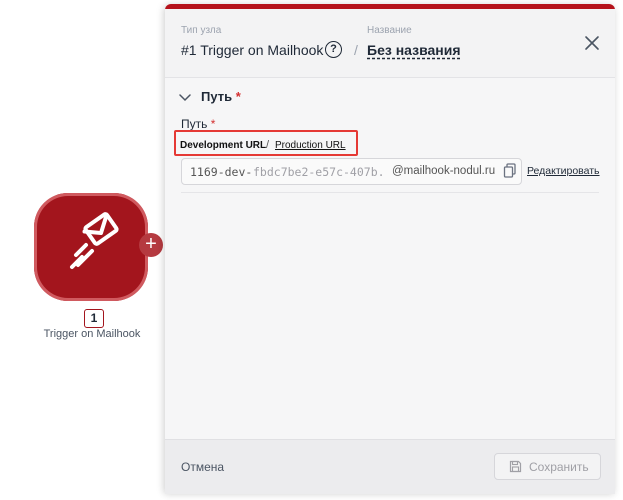 Image resolution: width=623 pixels, height=500 pixels. What do you see at coordinates (252, 50) in the screenshot?
I see `node-type-value: #1 Trigger on Mailhook` at bounding box center [252, 50].